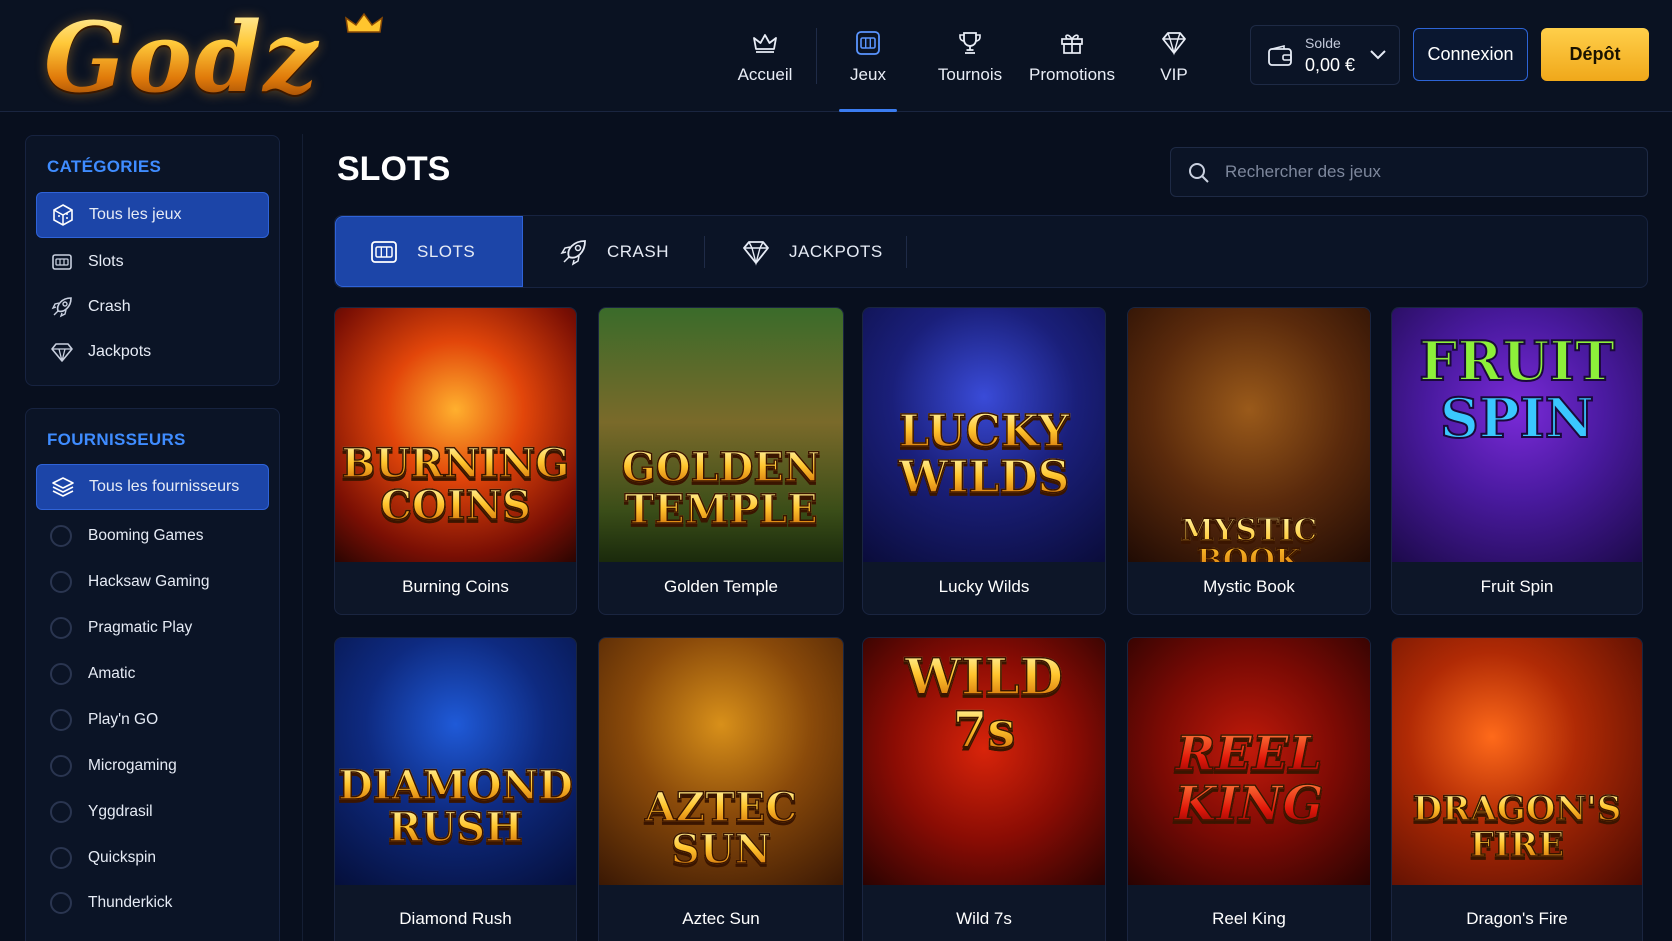 This screenshot has height=941, width=1672. Describe the element at coordinates (429, 251) in the screenshot. I see `tab-slots: SLOTS` at that location.